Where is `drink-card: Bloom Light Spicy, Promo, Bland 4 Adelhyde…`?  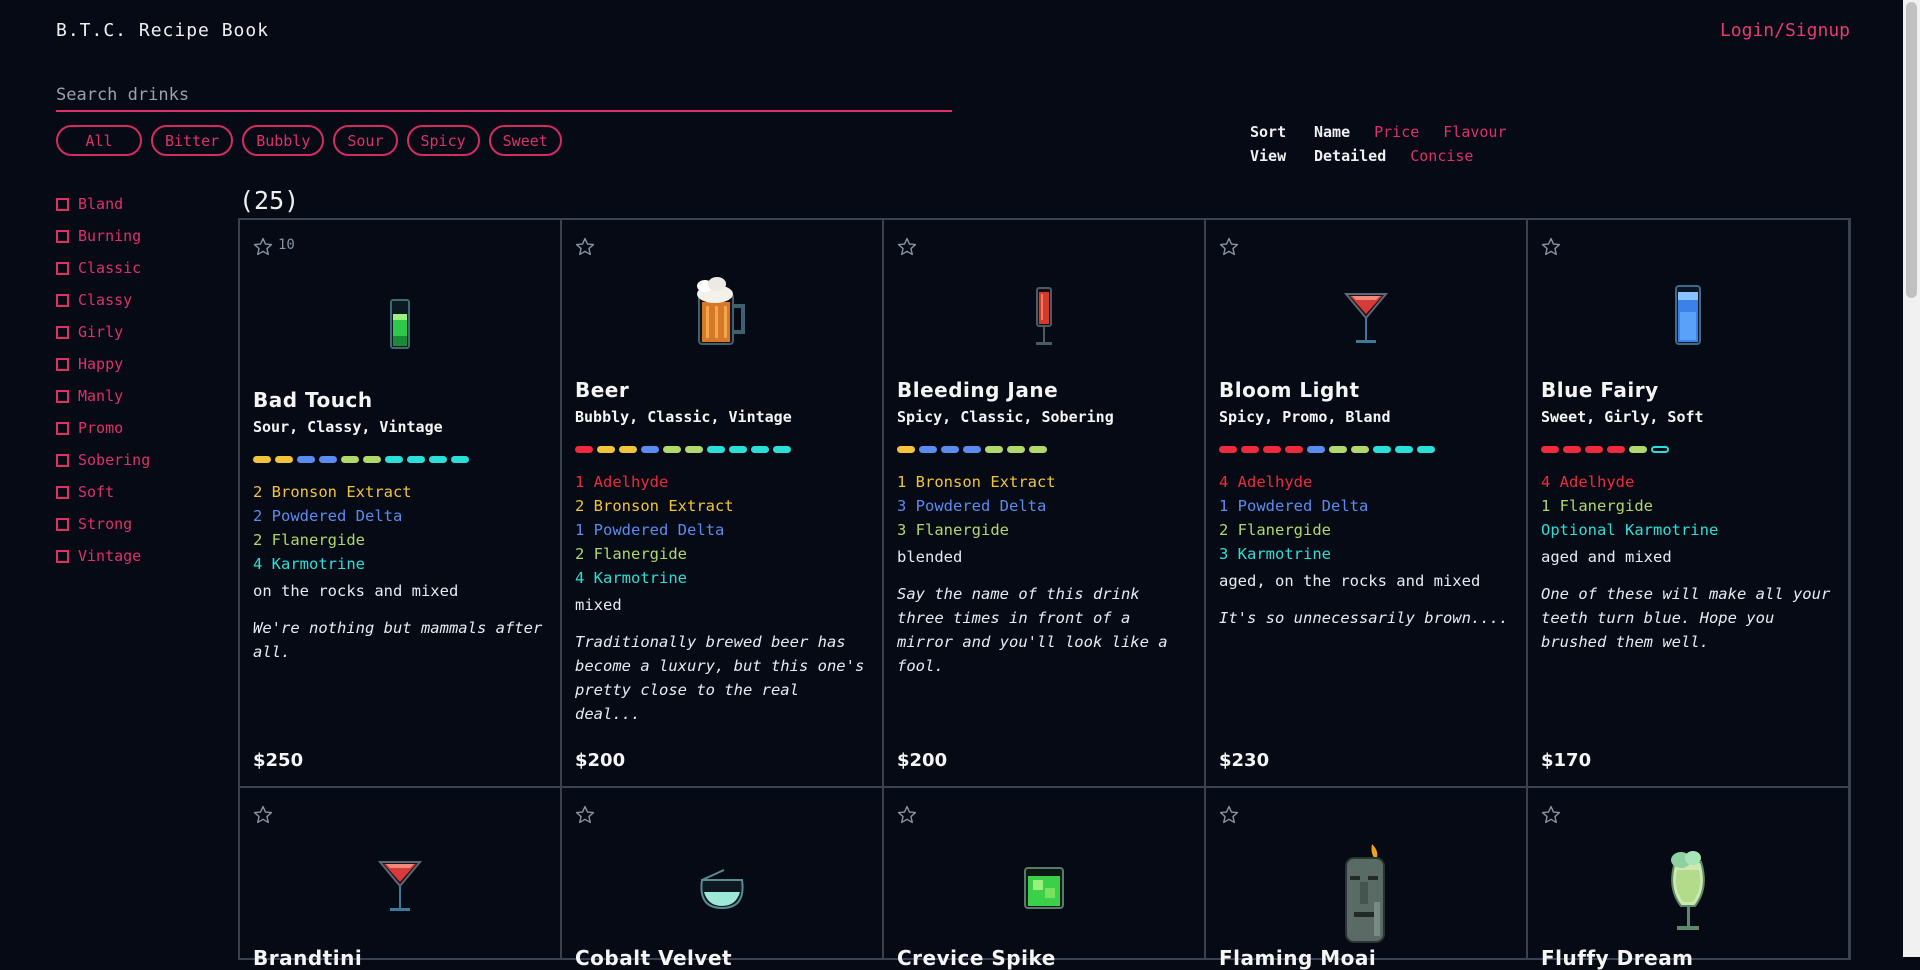 drink-card: Bloom Light Spicy, Promo, Bland 4 Adelhyde… is located at coordinates (1366, 503).